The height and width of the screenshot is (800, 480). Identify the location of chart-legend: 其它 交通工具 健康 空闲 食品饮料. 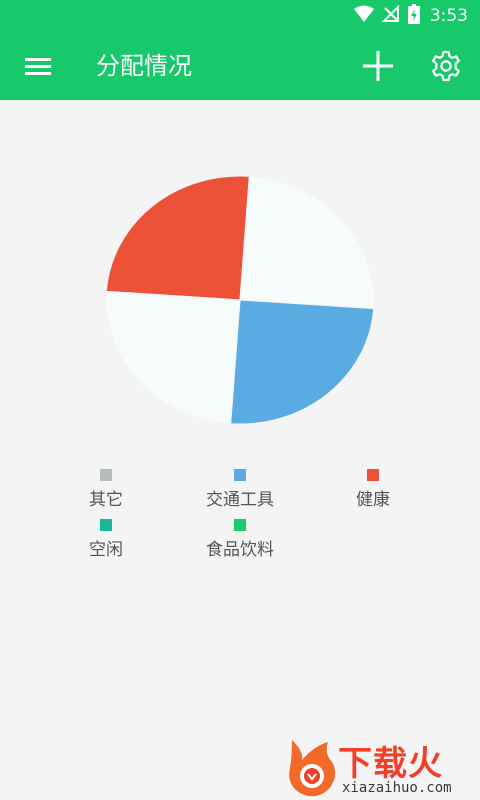
(240, 516).